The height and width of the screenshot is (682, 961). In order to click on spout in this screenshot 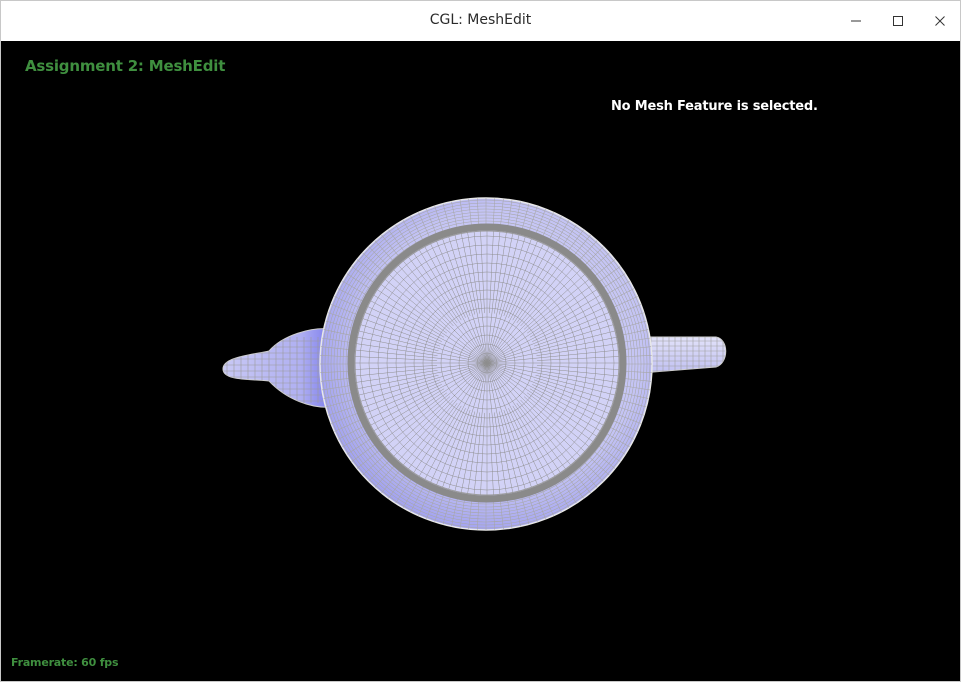, I will do `click(278, 368)`.